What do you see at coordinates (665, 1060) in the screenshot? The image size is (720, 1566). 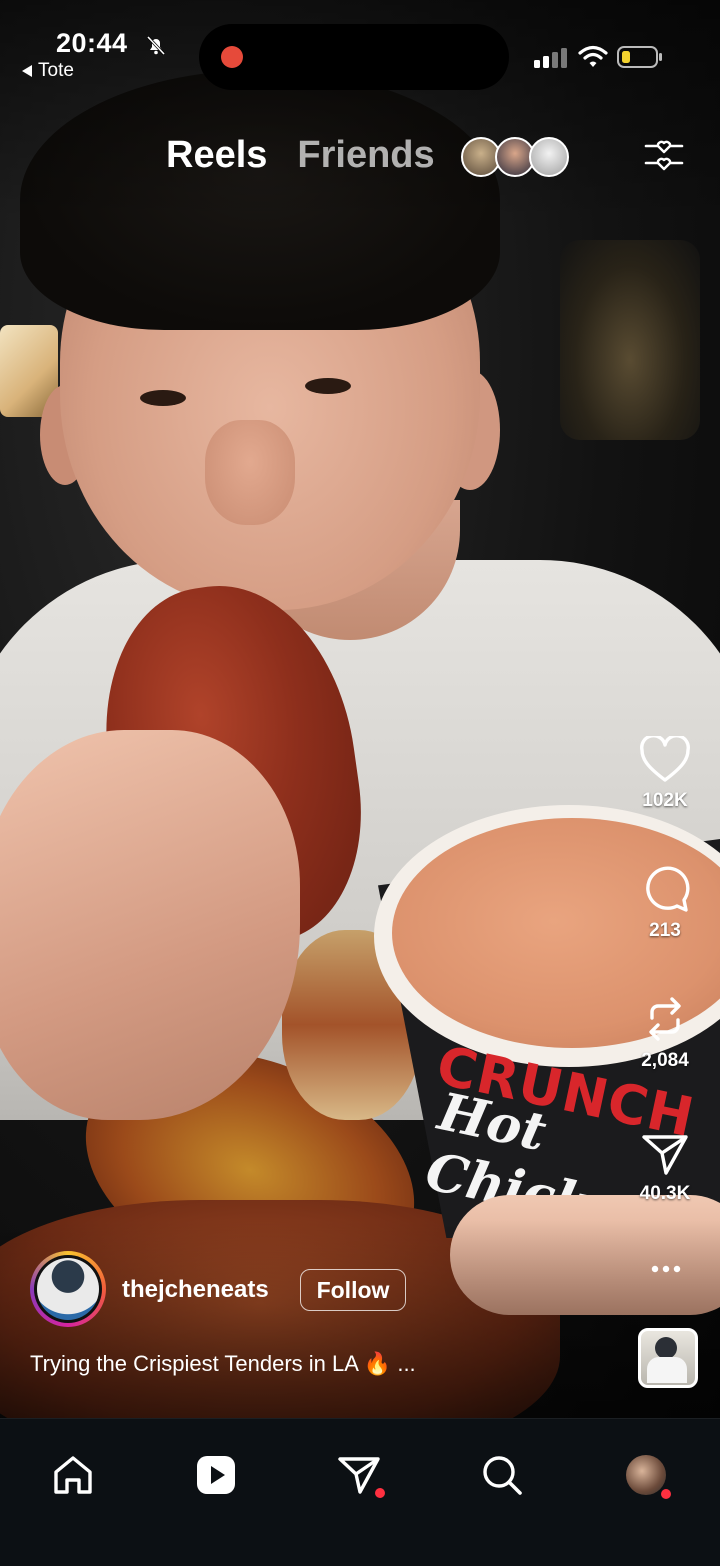 I see `repost-count: 2,084` at bounding box center [665, 1060].